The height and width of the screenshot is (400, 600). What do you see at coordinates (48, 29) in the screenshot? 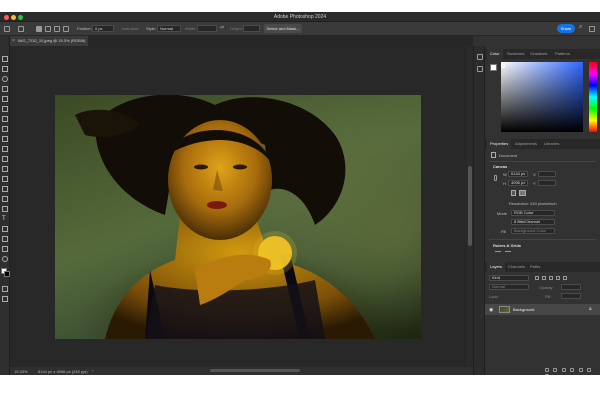
I see `add-selection-icon` at bounding box center [48, 29].